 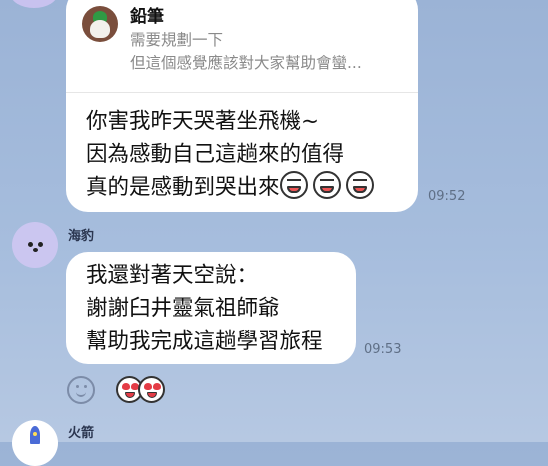 I want to click on reply-preview-line: 需要規劃一下, so click(x=177, y=40).